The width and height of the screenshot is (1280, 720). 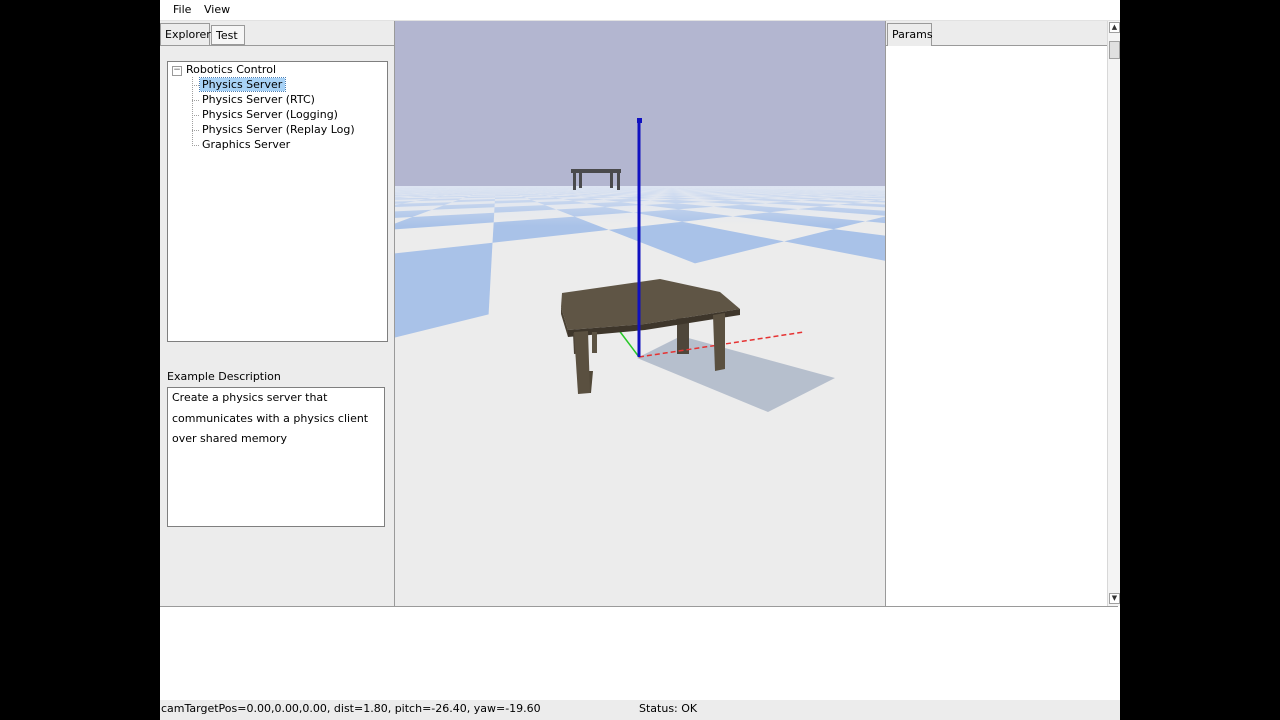 What do you see at coordinates (270, 114) in the screenshot?
I see `tree-item-label: Physics Server (Logging)` at bounding box center [270, 114].